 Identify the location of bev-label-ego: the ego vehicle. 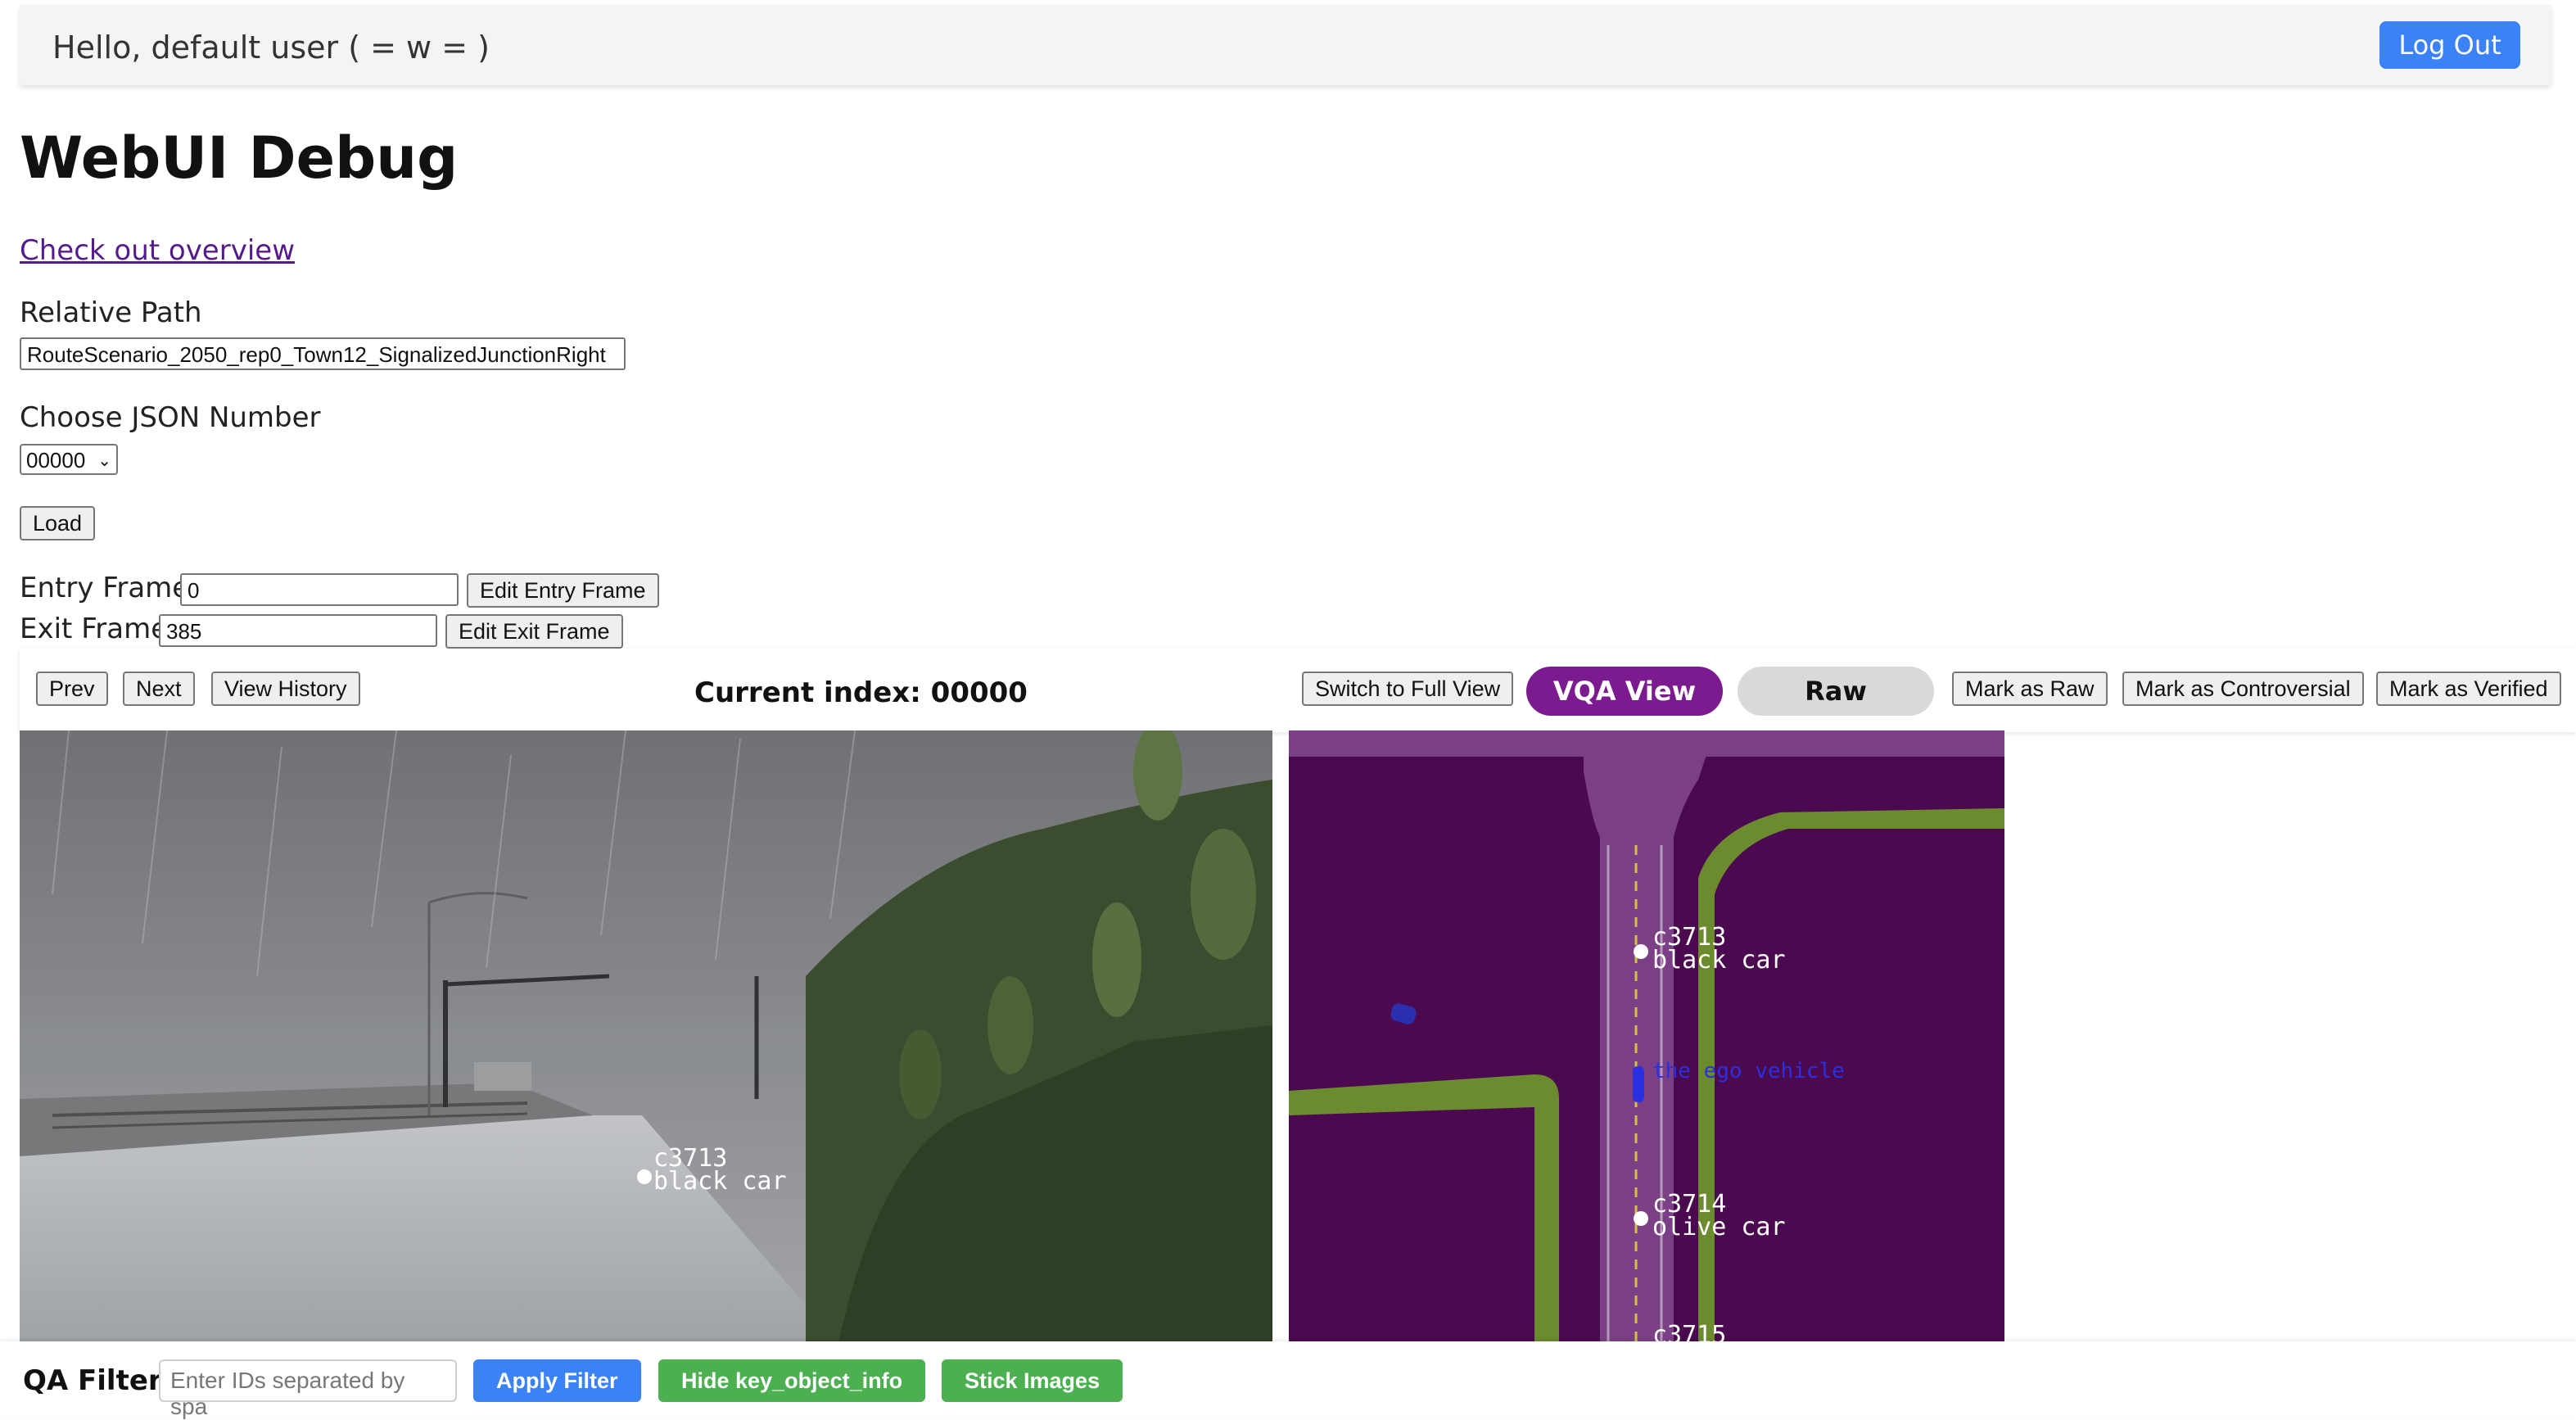
(1749, 1071).